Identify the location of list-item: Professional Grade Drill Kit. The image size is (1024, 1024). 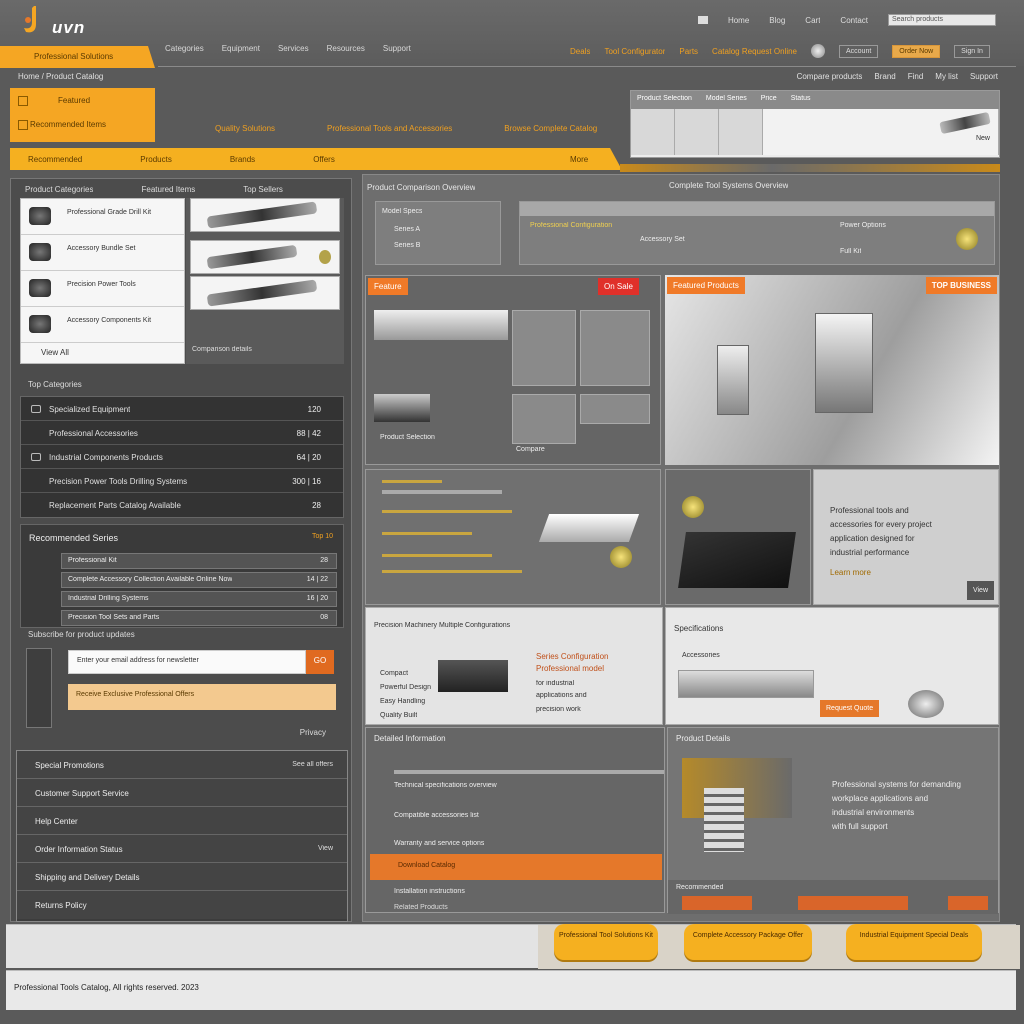
(102, 217).